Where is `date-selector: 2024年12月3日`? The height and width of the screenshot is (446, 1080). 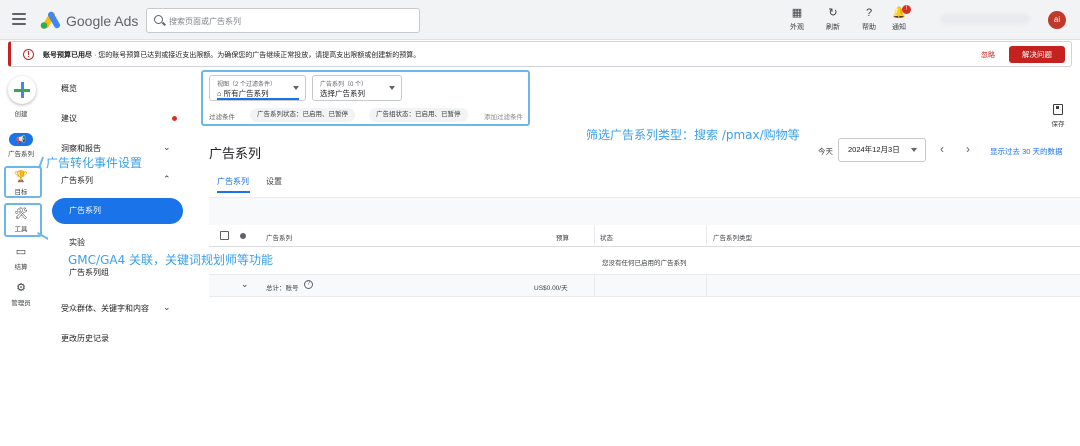
date-selector: 2024年12月3日 is located at coordinates (882, 150).